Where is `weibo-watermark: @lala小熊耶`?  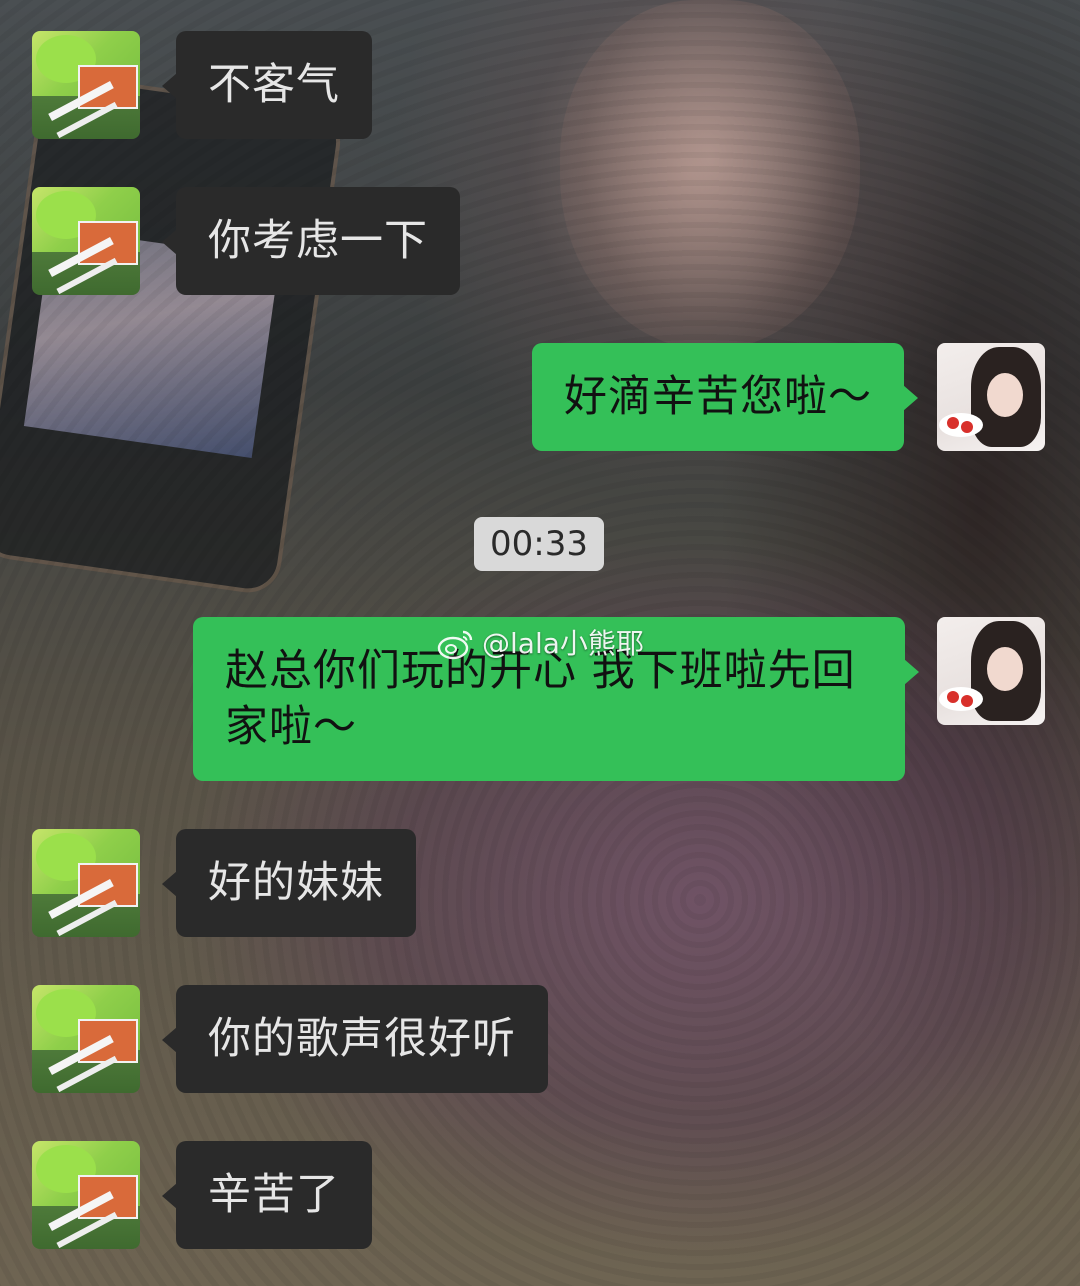 weibo-watermark: @lala小熊耶 is located at coordinates (540, 644).